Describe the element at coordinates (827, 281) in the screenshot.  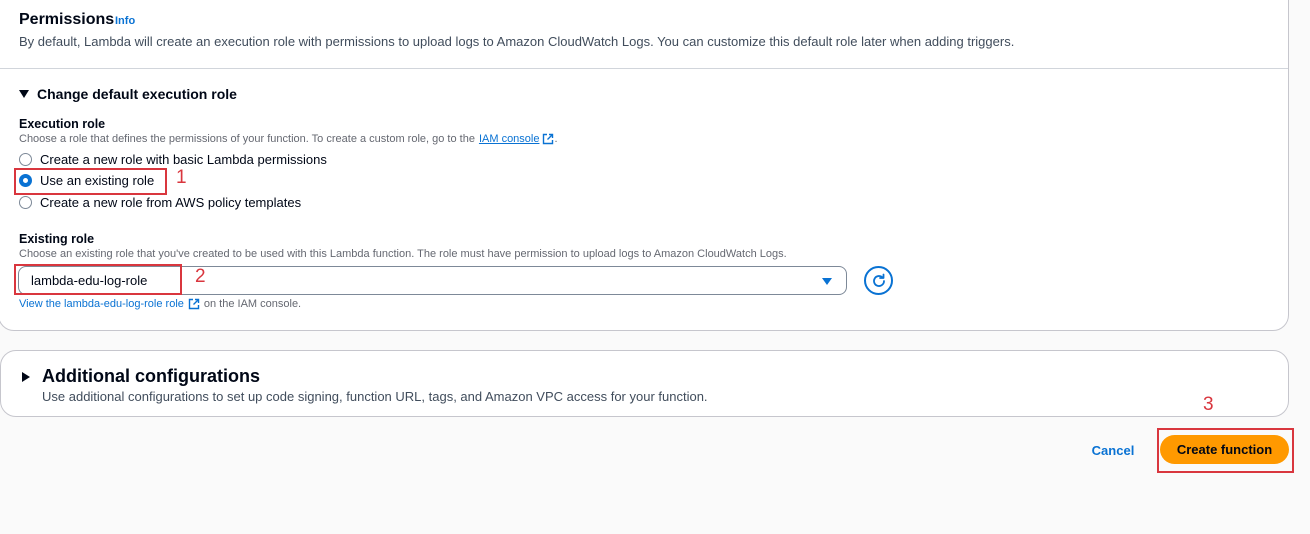
I see `caret-down-icon` at that location.